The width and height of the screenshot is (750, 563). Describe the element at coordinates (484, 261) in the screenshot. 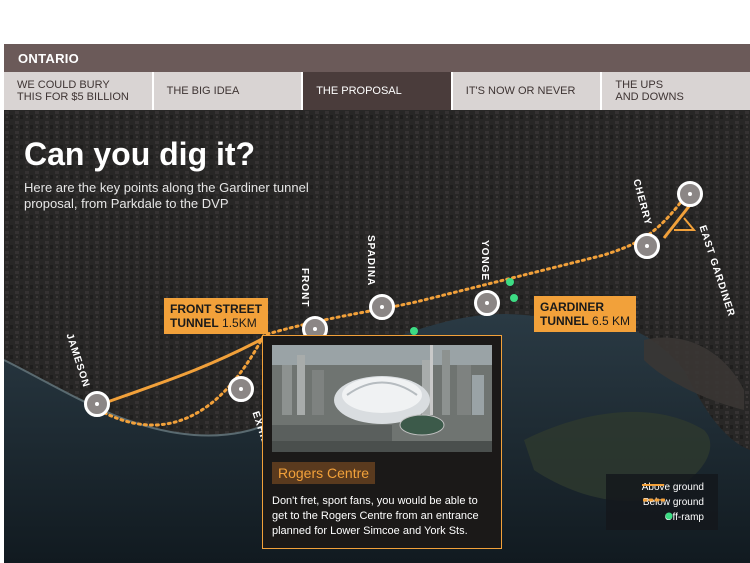

I see `street-label-yonge: YONGE` at that location.